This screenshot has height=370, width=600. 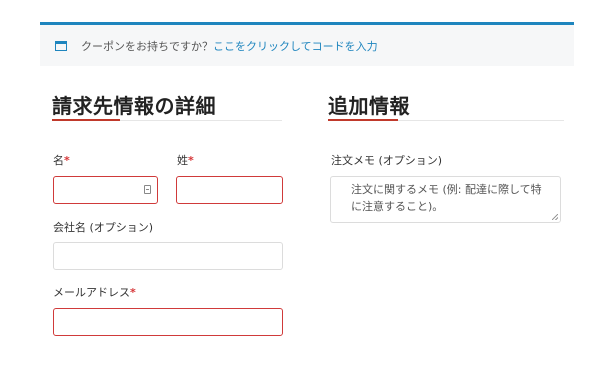 I want to click on billing-title-accent, so click(x=86, y=120).